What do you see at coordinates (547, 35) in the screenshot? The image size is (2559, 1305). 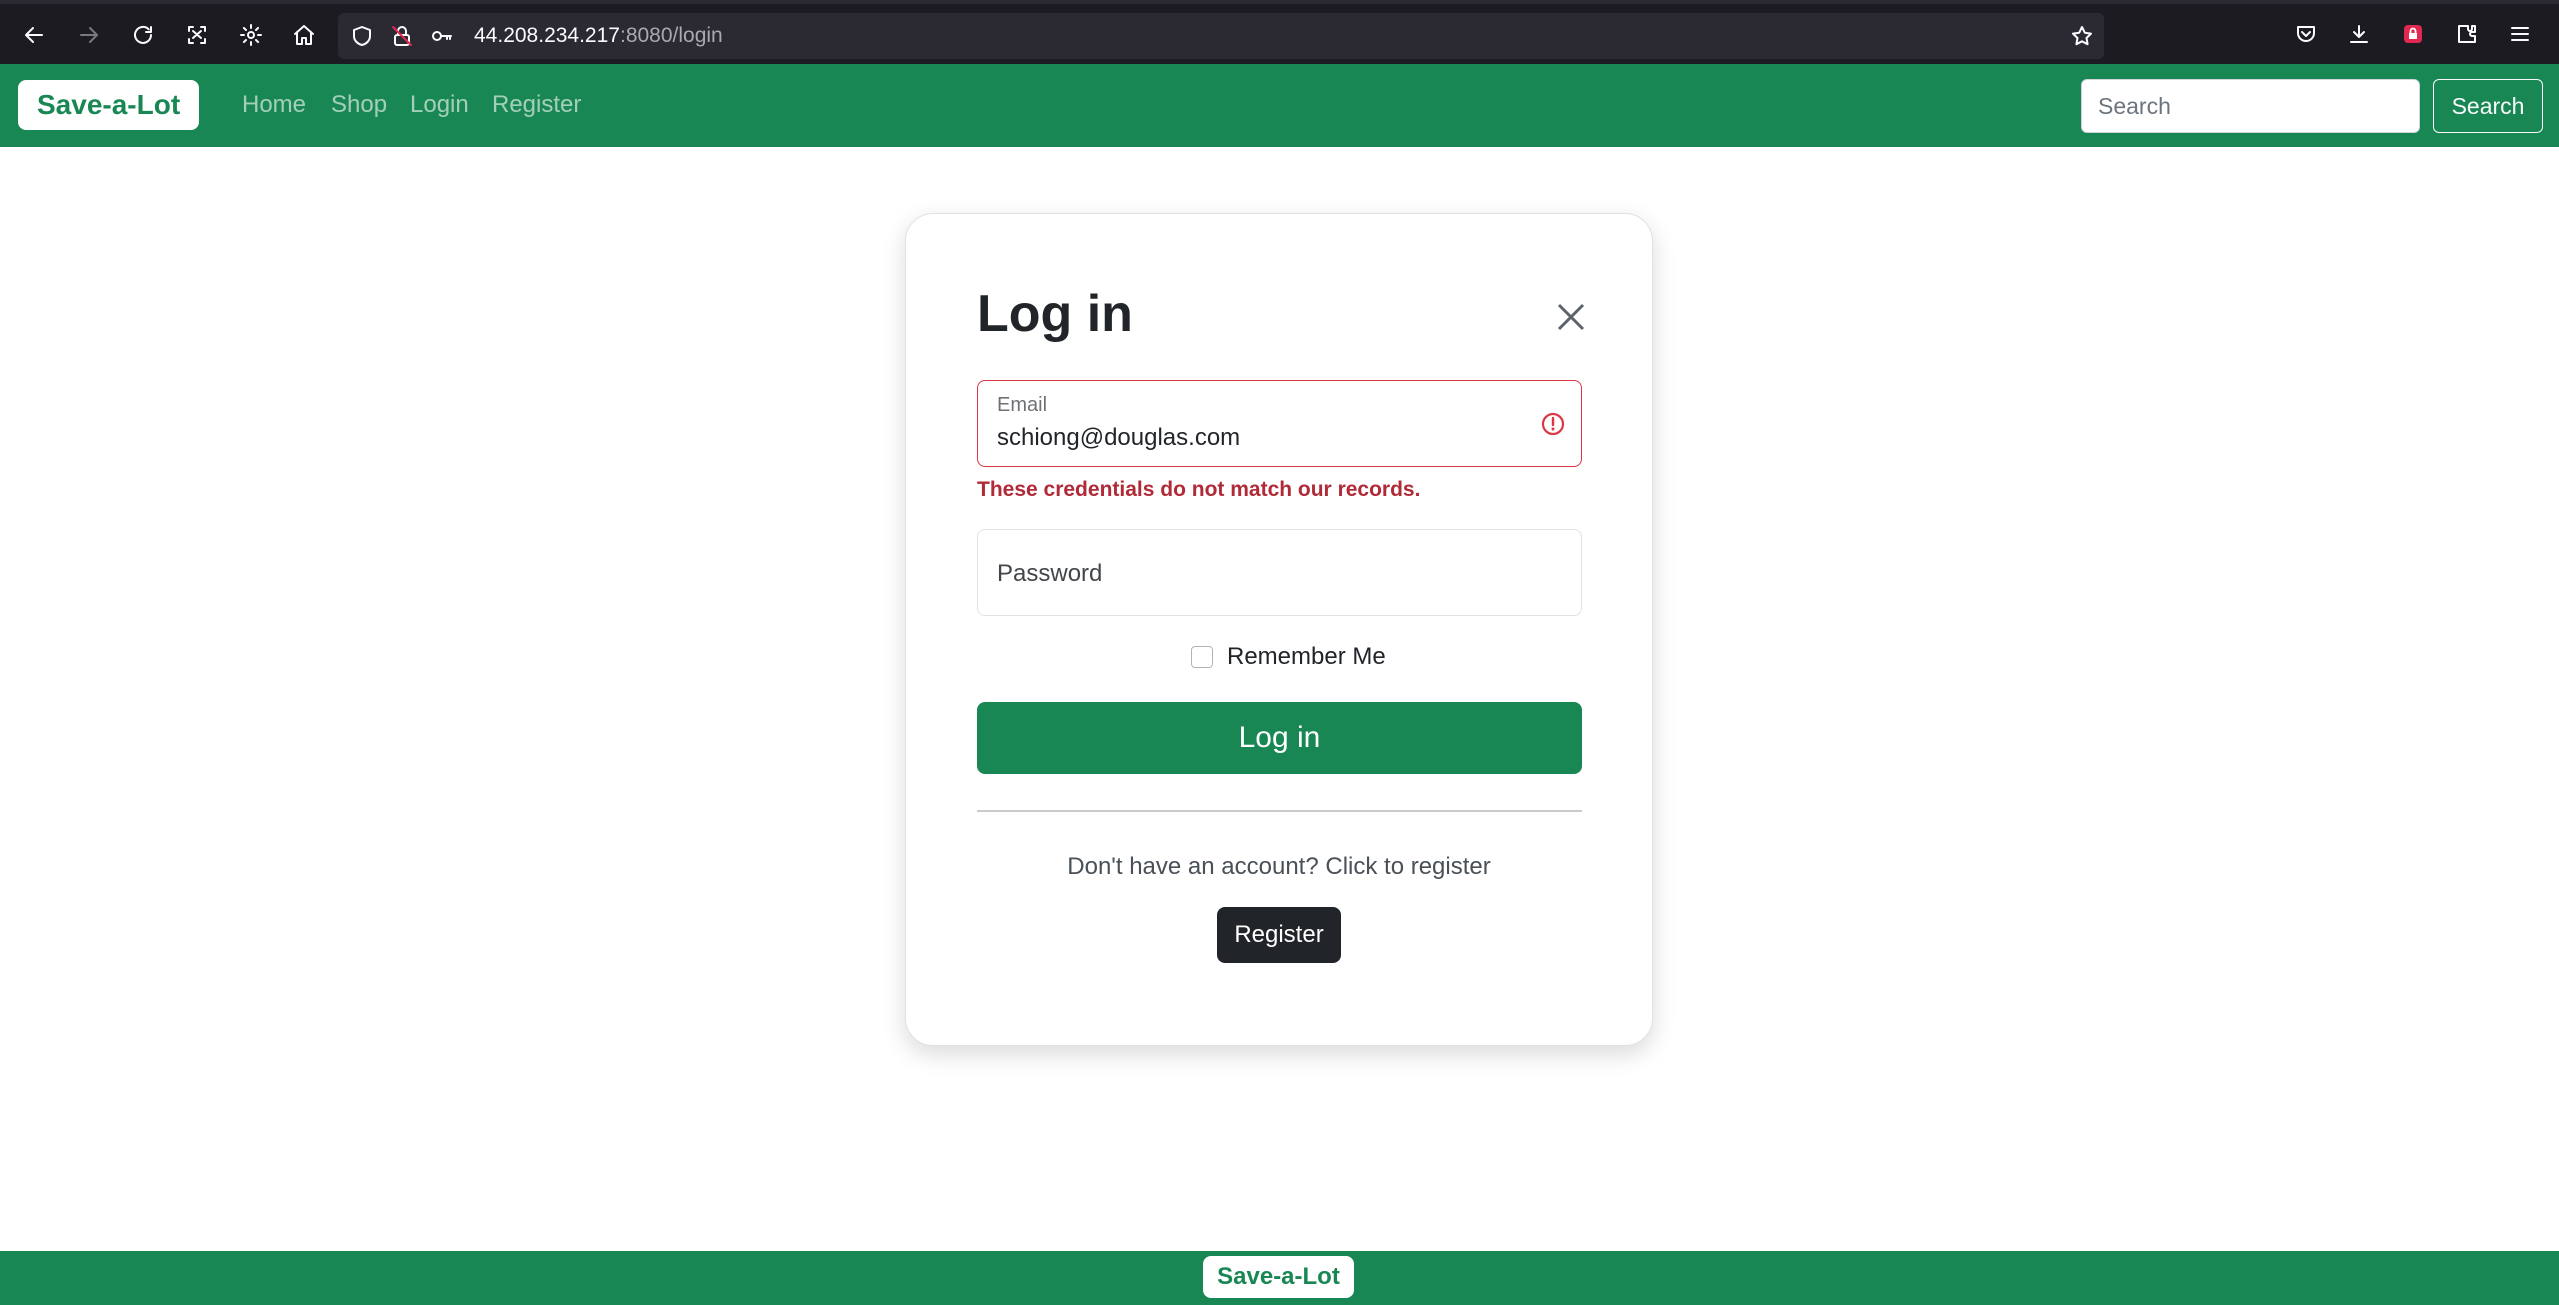 I see `url-host: 44.208.234.217` at bounding box center [547, 35].